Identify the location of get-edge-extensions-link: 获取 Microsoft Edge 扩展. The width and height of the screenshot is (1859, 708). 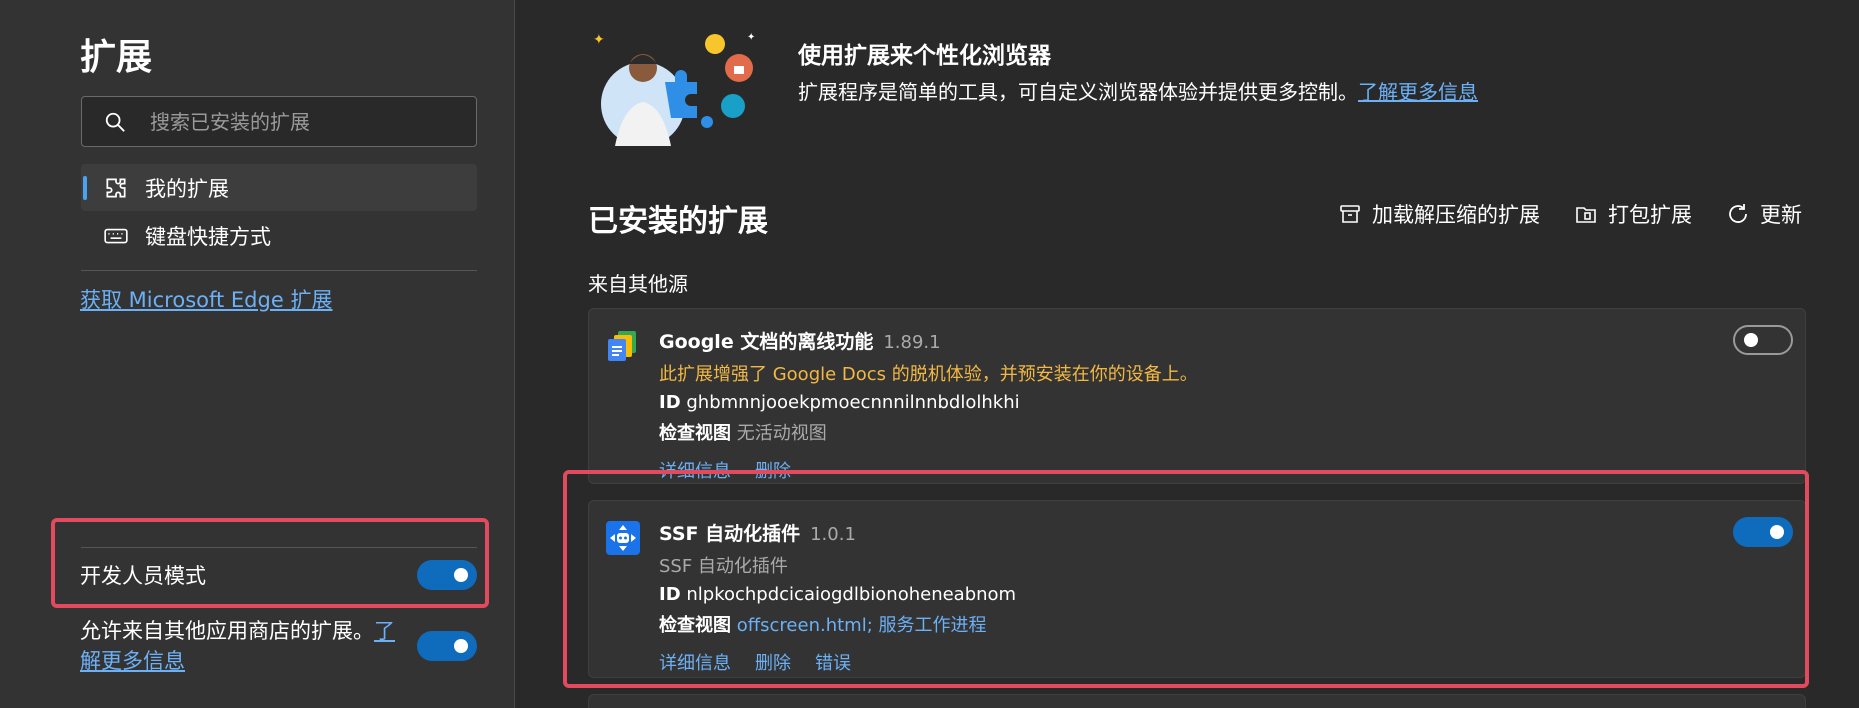
(206, 299).